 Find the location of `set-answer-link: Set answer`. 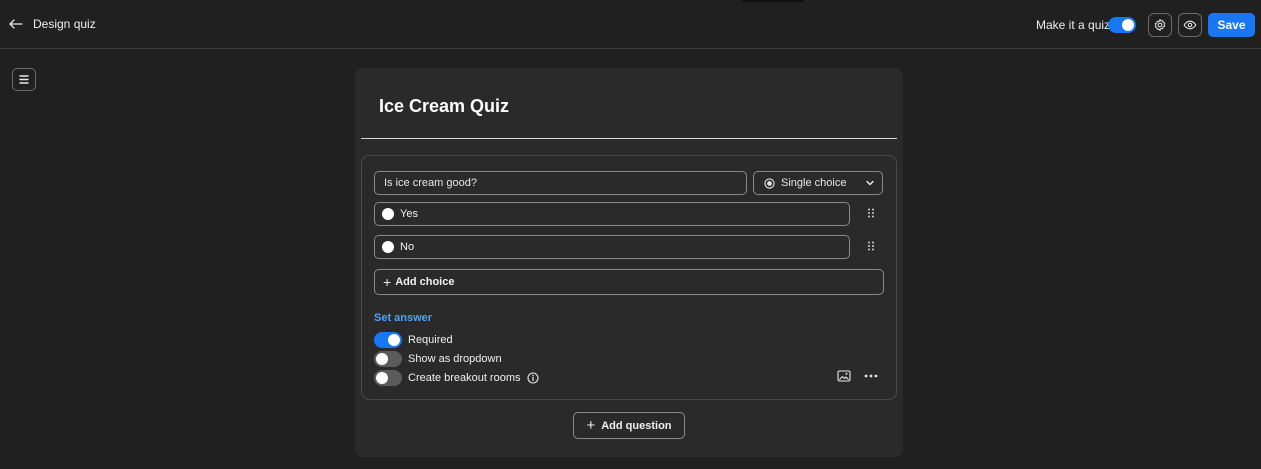

set-answer-link: Set answer is located at coordinates (403, 318).